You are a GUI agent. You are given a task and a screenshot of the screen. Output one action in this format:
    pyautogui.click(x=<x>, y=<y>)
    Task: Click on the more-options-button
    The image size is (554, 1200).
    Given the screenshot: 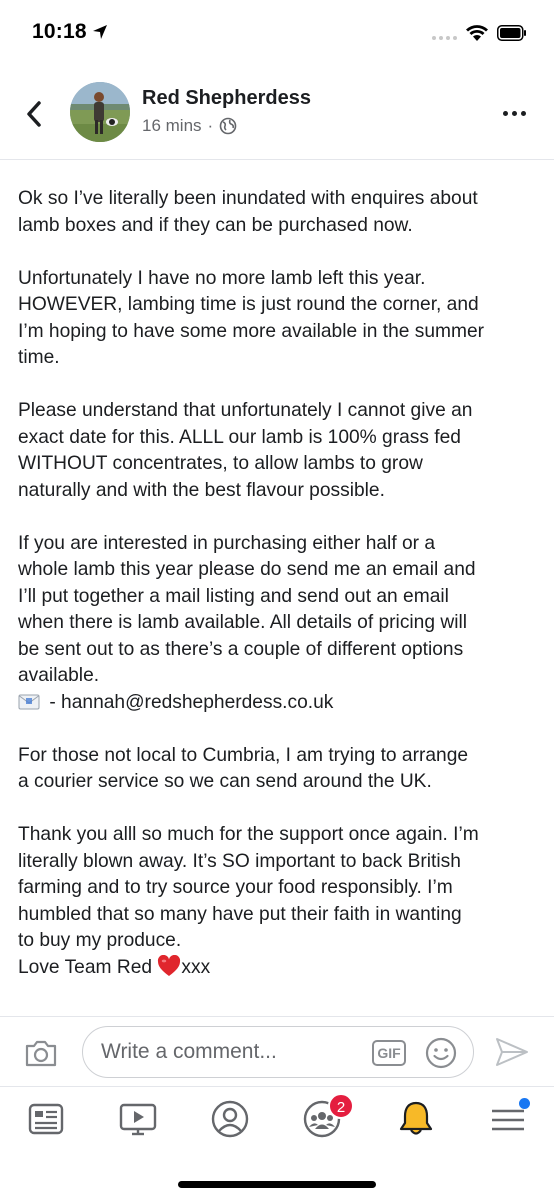 What is the action you would take?
    pyautogui.click(x=514, y=113)
    